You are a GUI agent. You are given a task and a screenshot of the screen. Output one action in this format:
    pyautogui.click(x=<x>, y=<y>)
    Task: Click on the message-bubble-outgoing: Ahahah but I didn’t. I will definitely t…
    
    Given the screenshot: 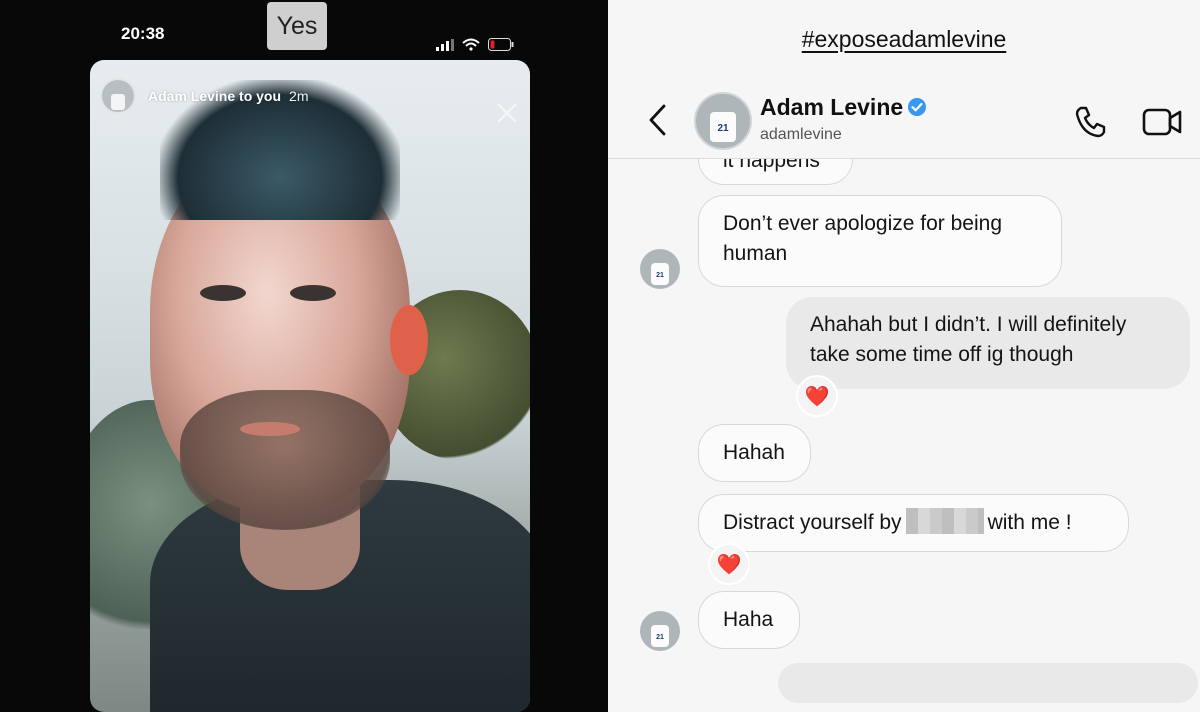 What is the action you would take?
    pyautogui.click(x=988, y=343)
    